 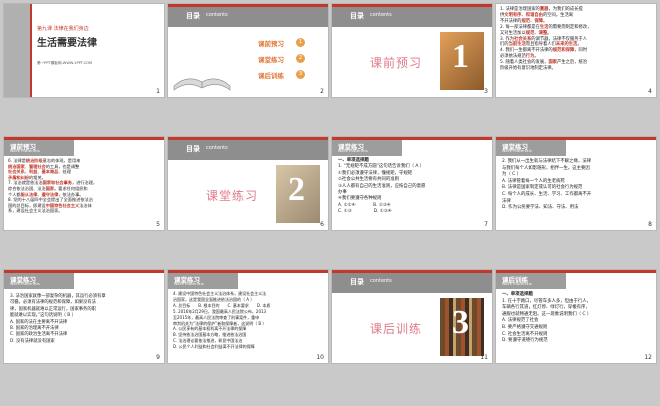 What do you see at coordinates (17, 50) in the screenshot?
I see `side-band` at bounding box center [17, 50].